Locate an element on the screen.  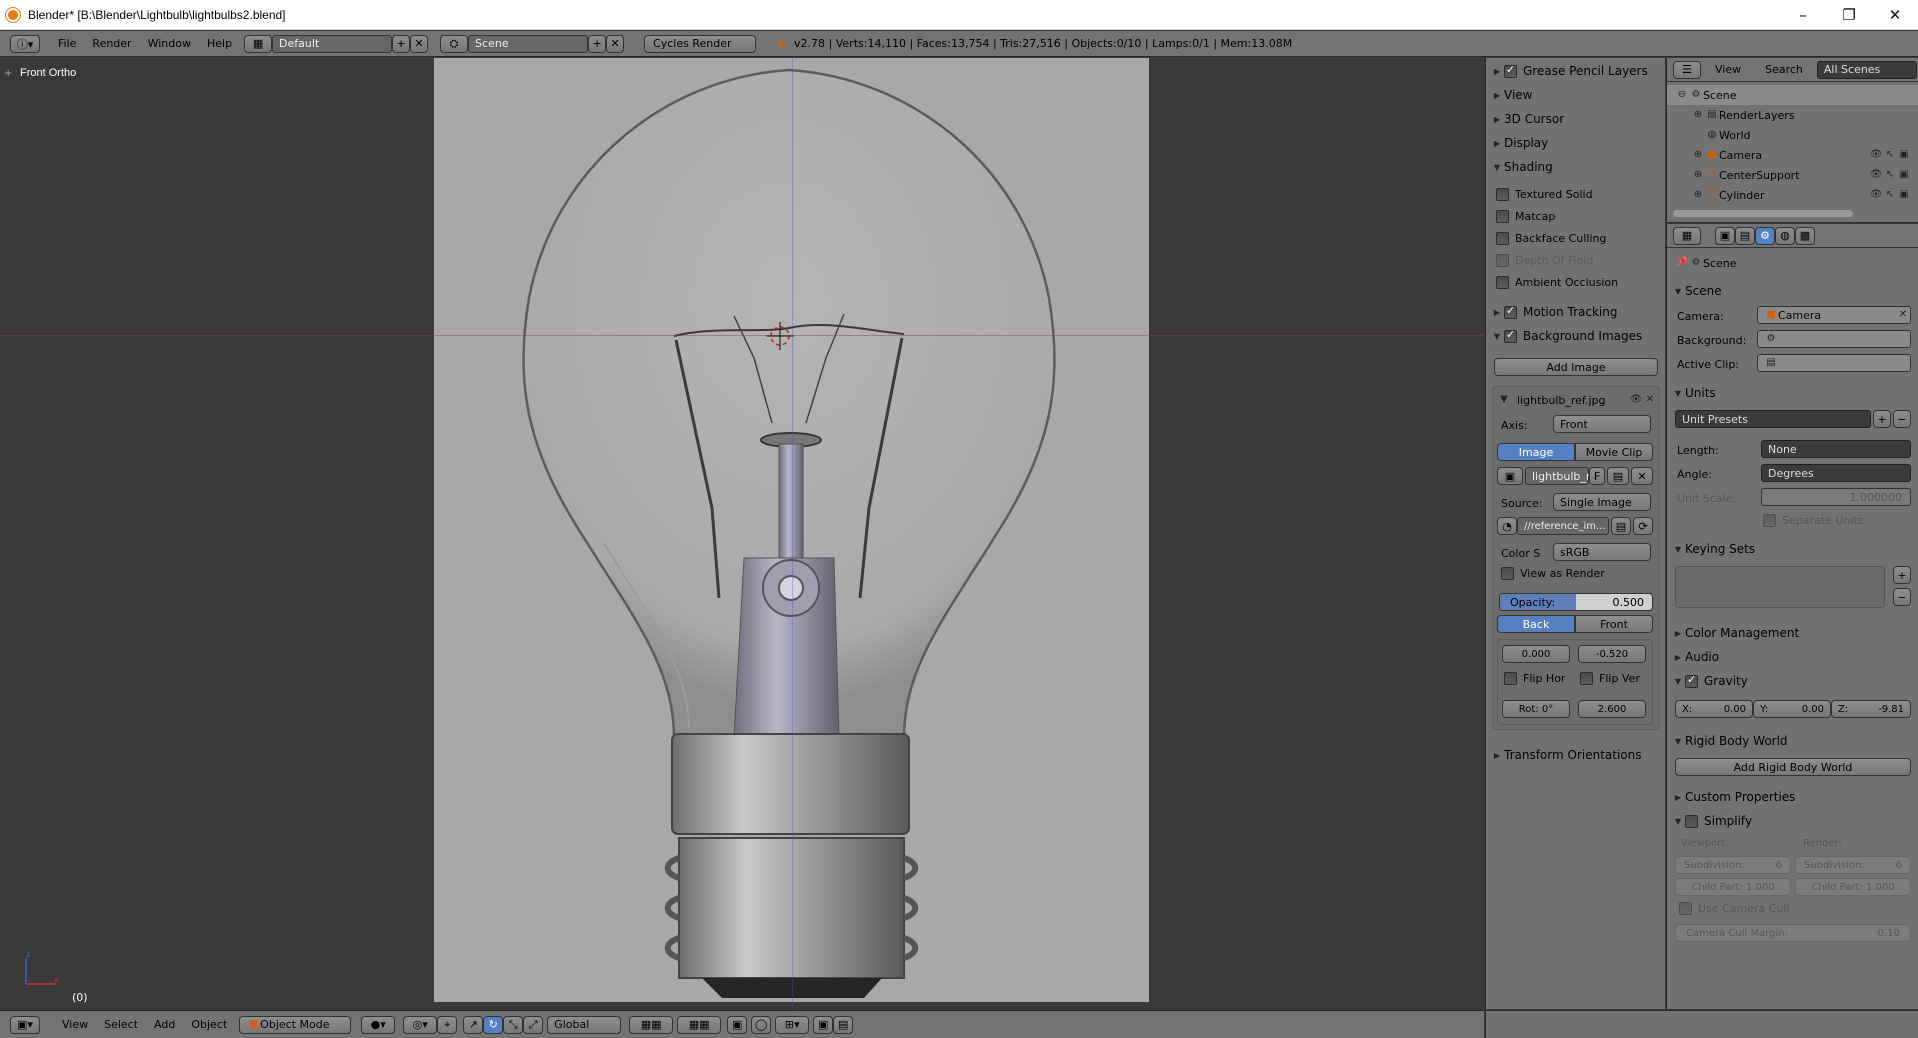
fake-user-button: F is located at coordinates (1597, 476).